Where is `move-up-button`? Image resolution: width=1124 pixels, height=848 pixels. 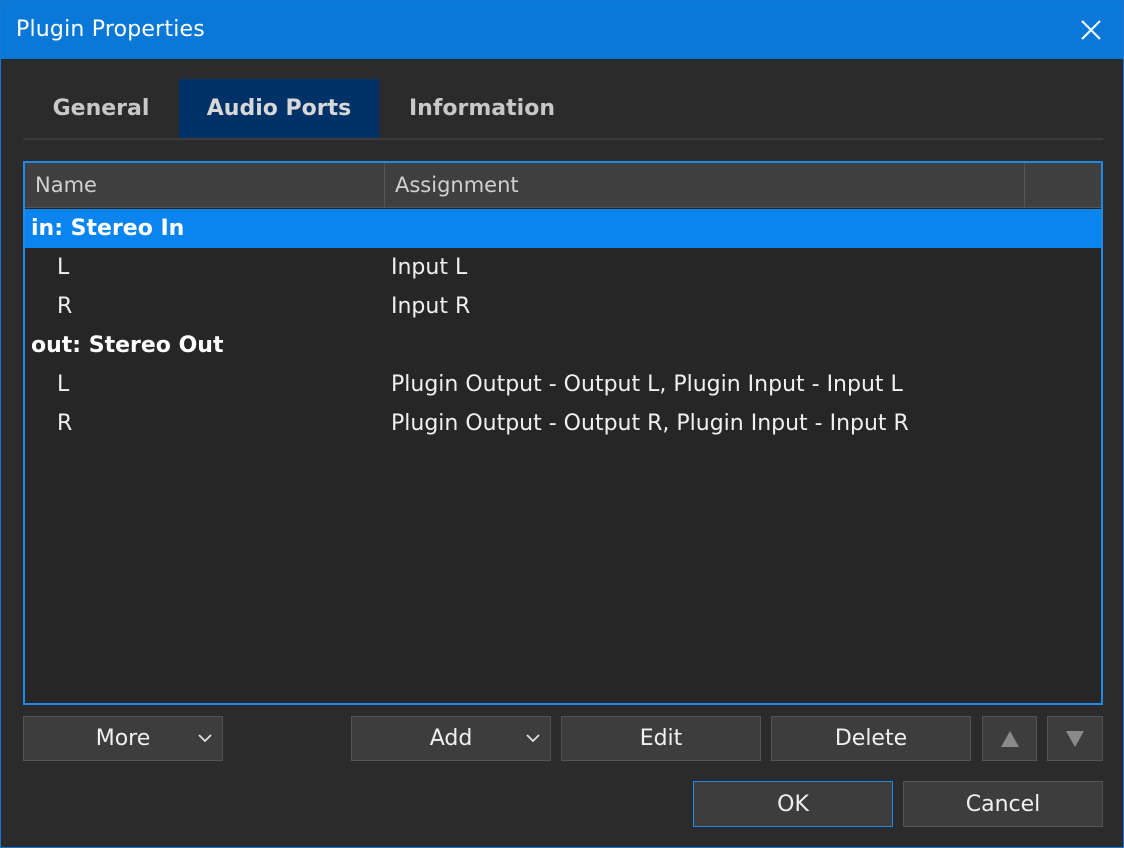
move-up-button is located at coordinates (1009, 738).